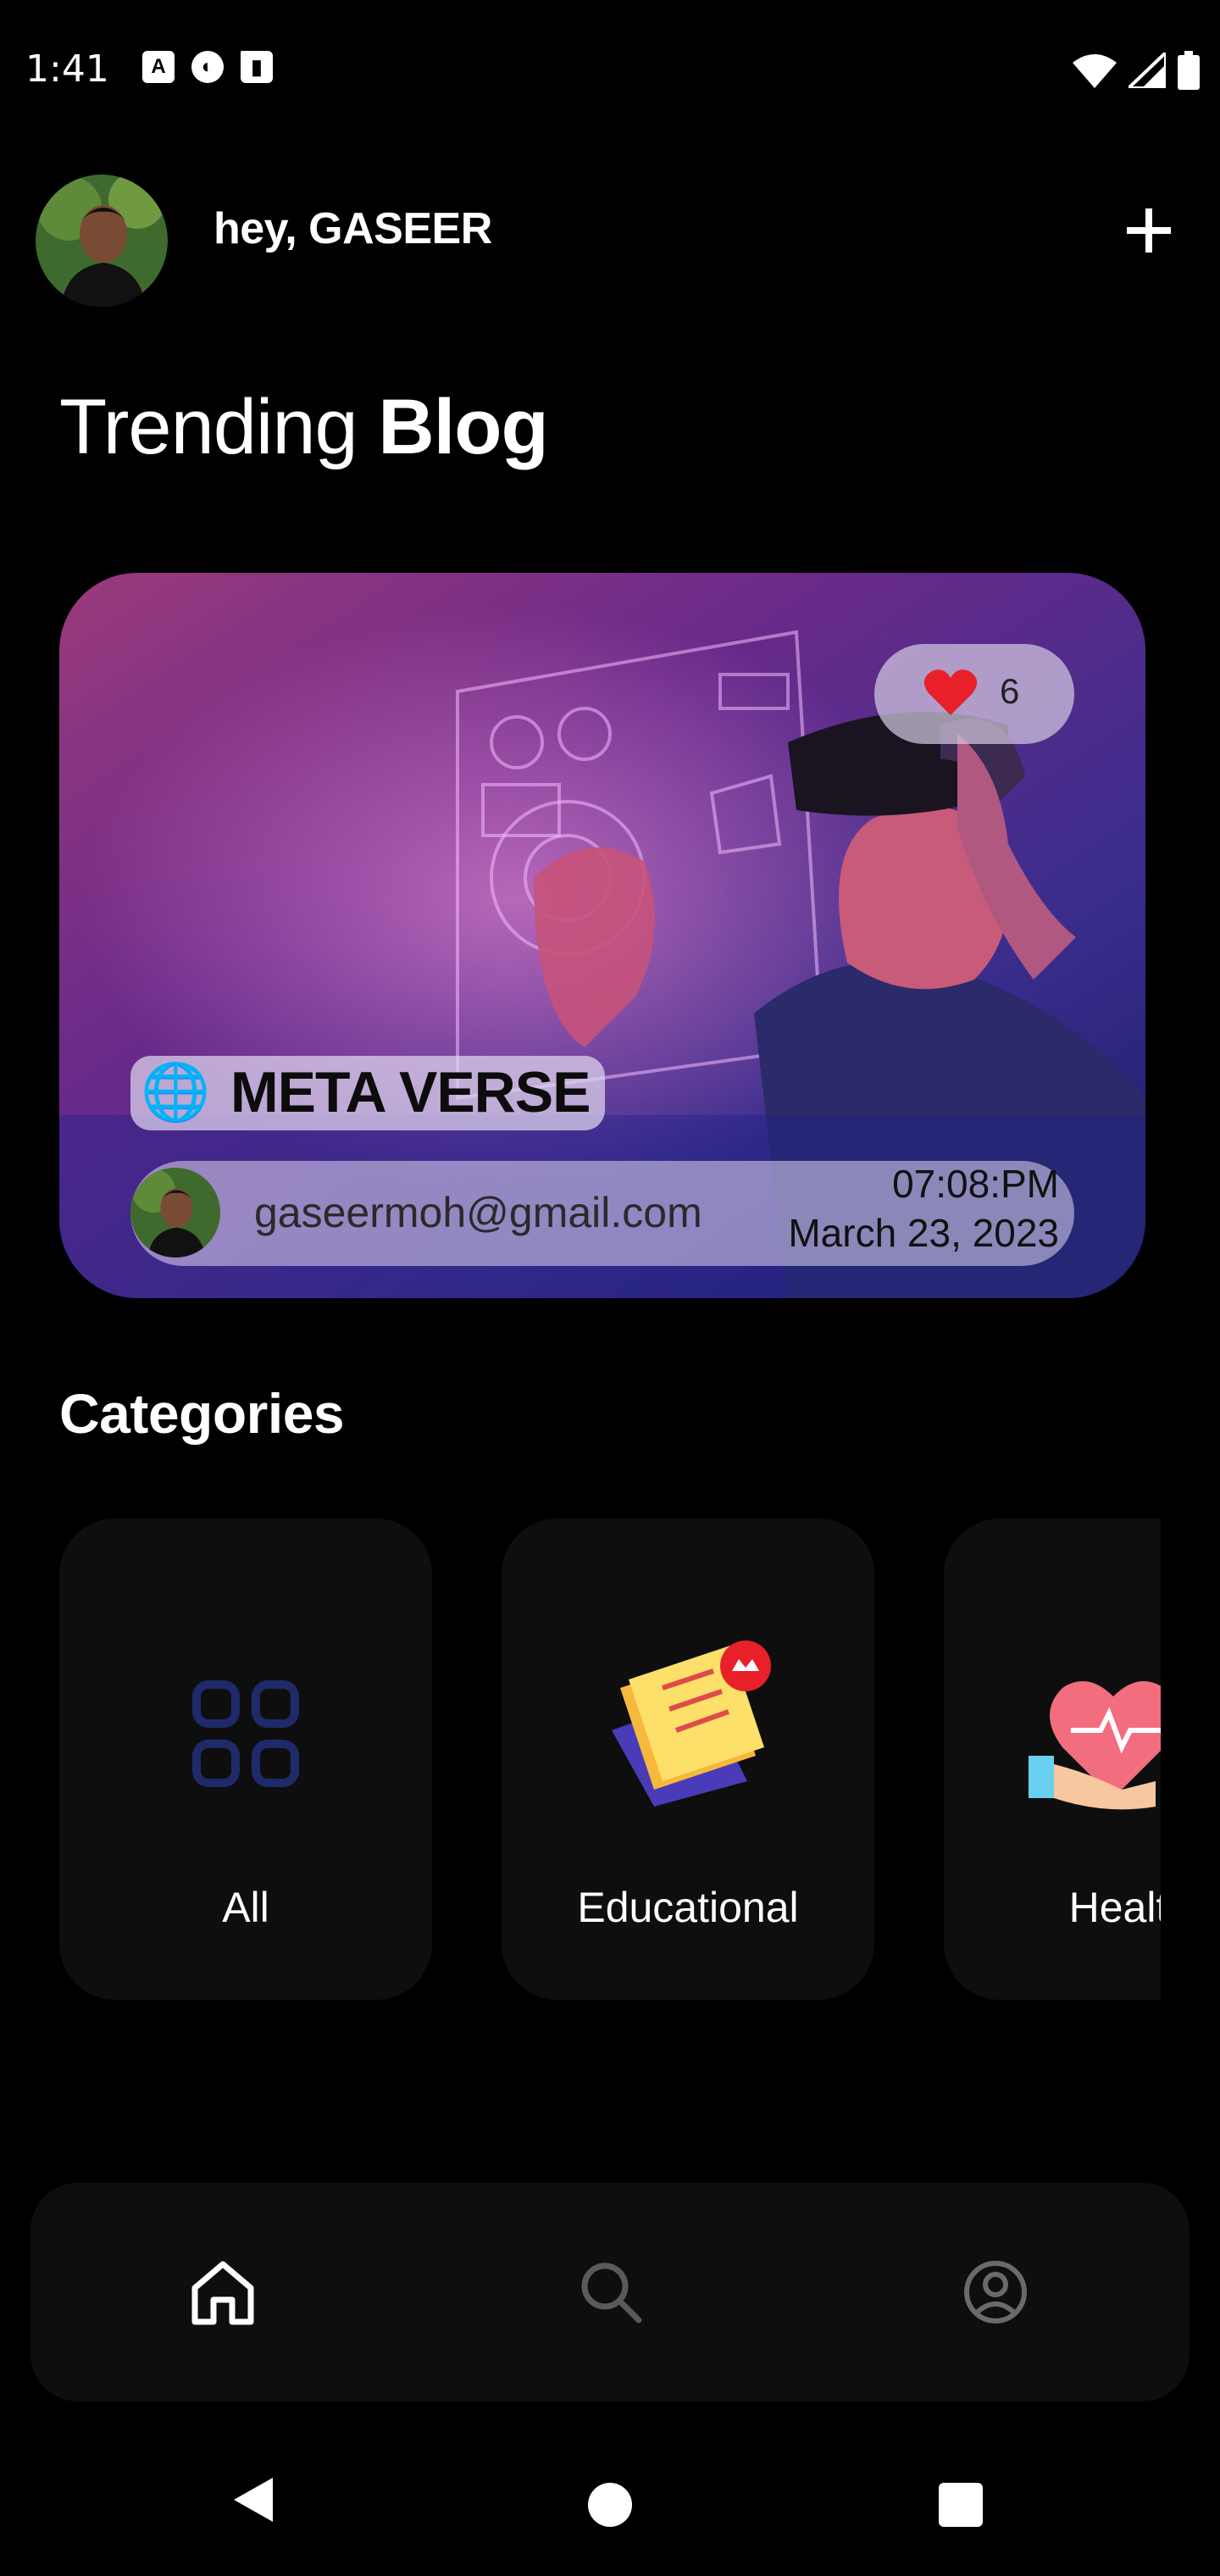  I want to click on post-category: META VERSE, so click(410, 1092).